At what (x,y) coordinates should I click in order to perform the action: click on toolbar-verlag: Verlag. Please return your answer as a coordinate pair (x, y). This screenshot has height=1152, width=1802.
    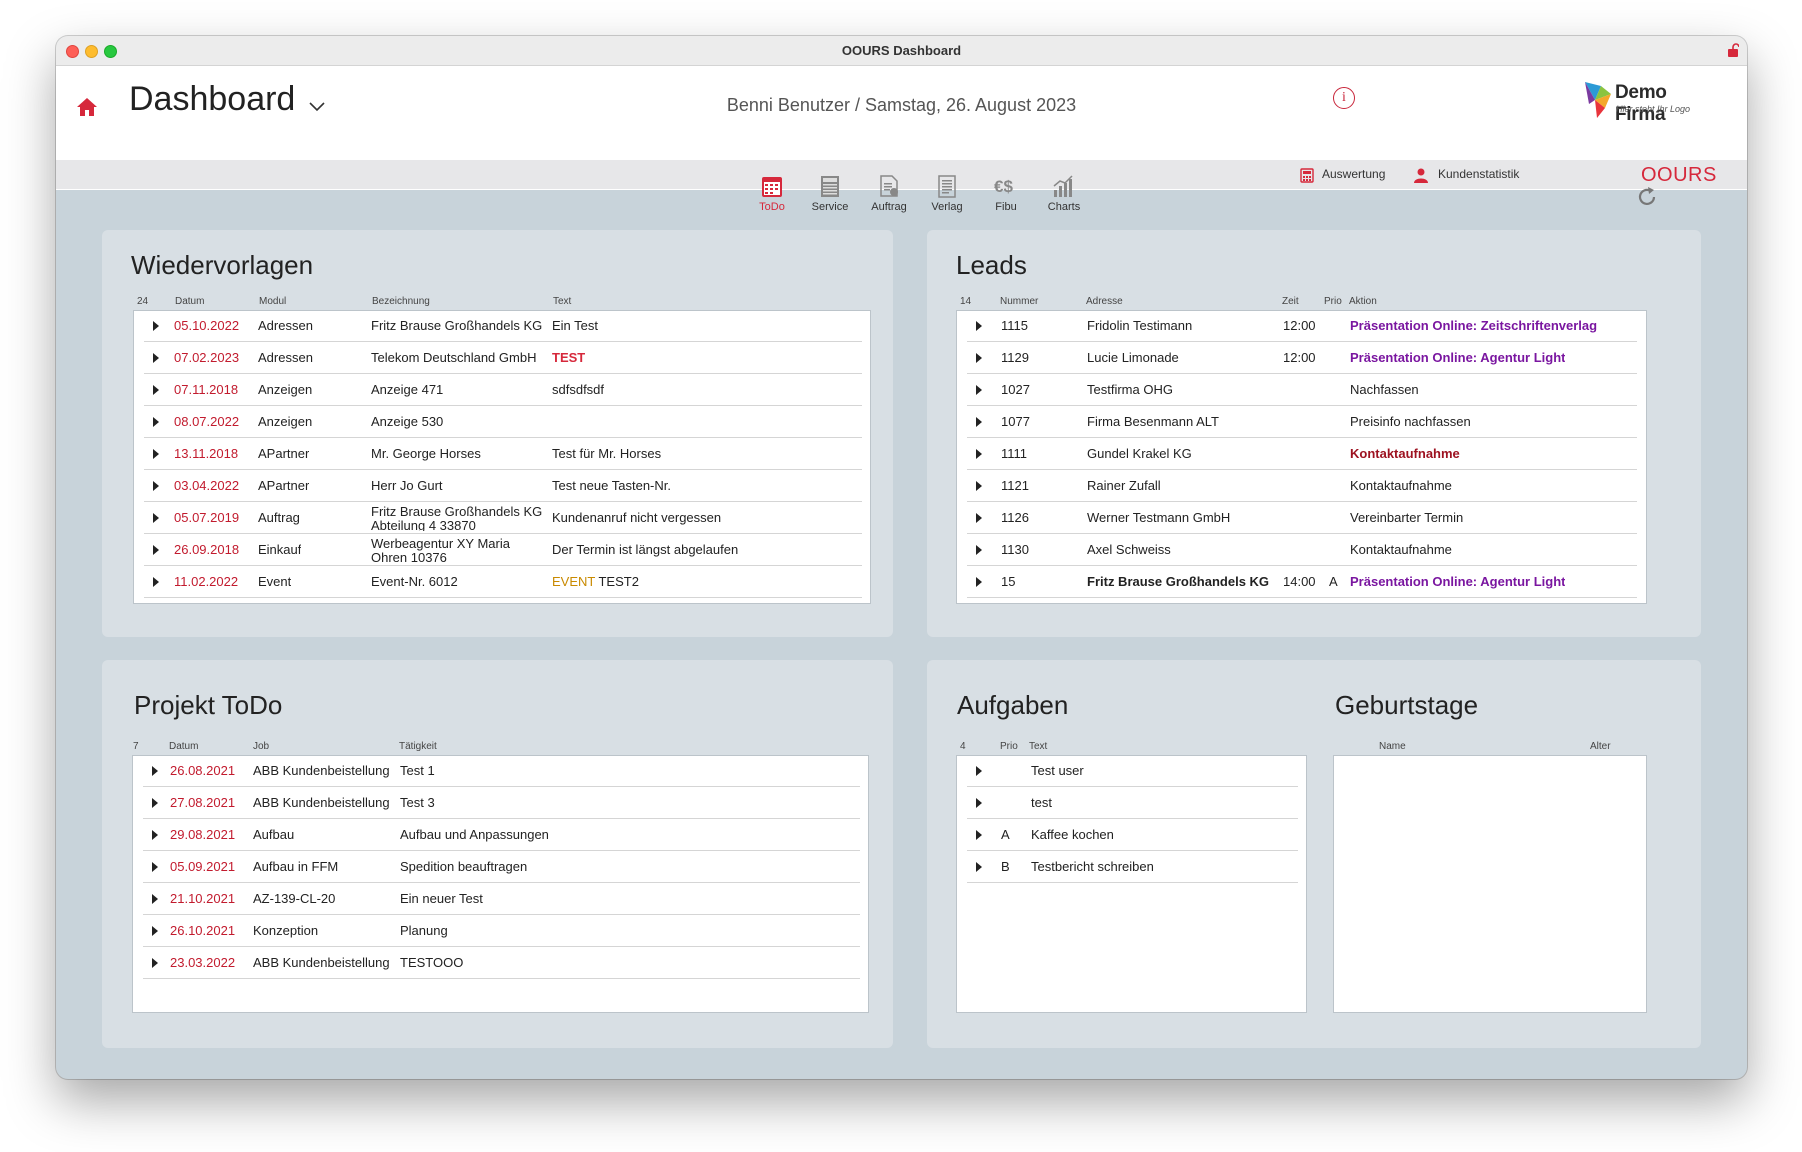
    Looking at the image, I should click on (947, 193).